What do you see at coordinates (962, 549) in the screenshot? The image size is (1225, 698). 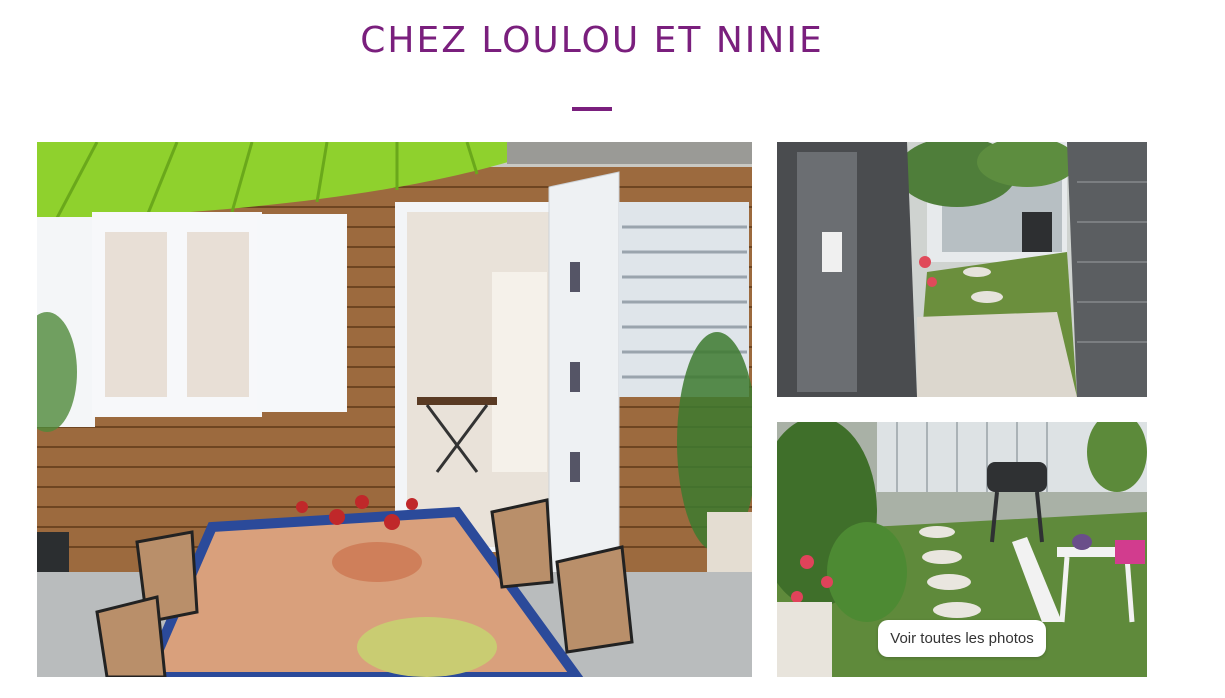 I see `gallery-photo-garden: Voir toutes les photos` at bounding box center [962, 549].